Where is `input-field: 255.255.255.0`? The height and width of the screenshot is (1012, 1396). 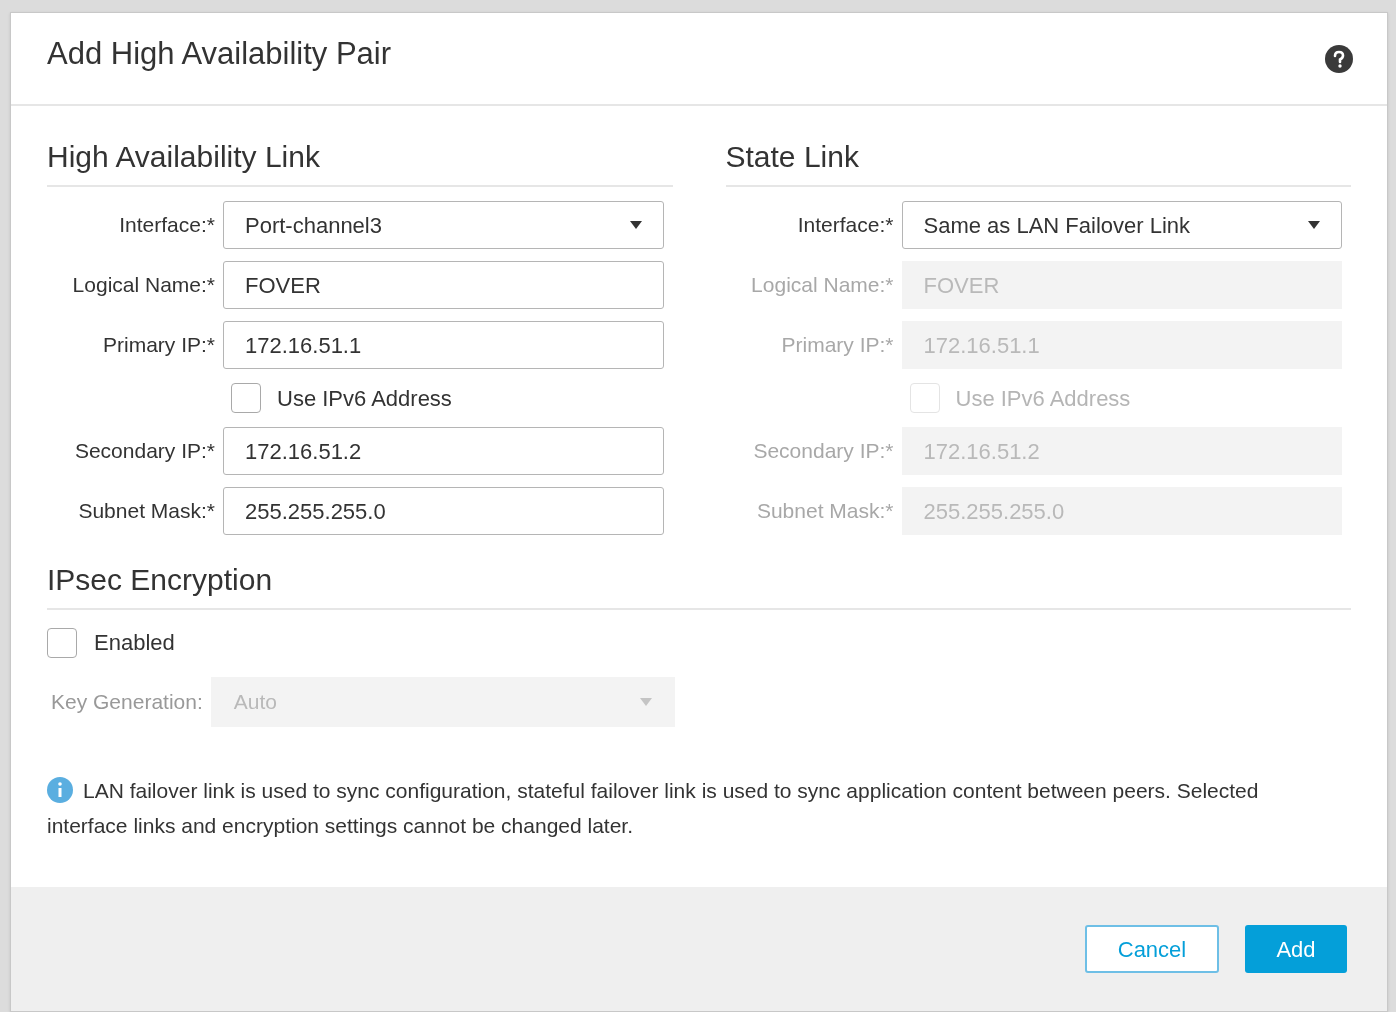
input-field: 255.255.255.0 is located at coordinates (443, 511).